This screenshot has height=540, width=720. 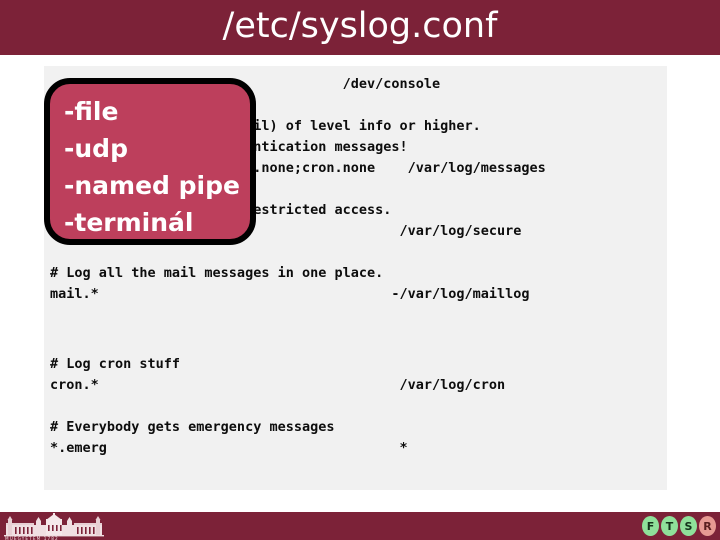 I want to click on config-line: cron.* /var/log/cron, so click(x=278, y=385).